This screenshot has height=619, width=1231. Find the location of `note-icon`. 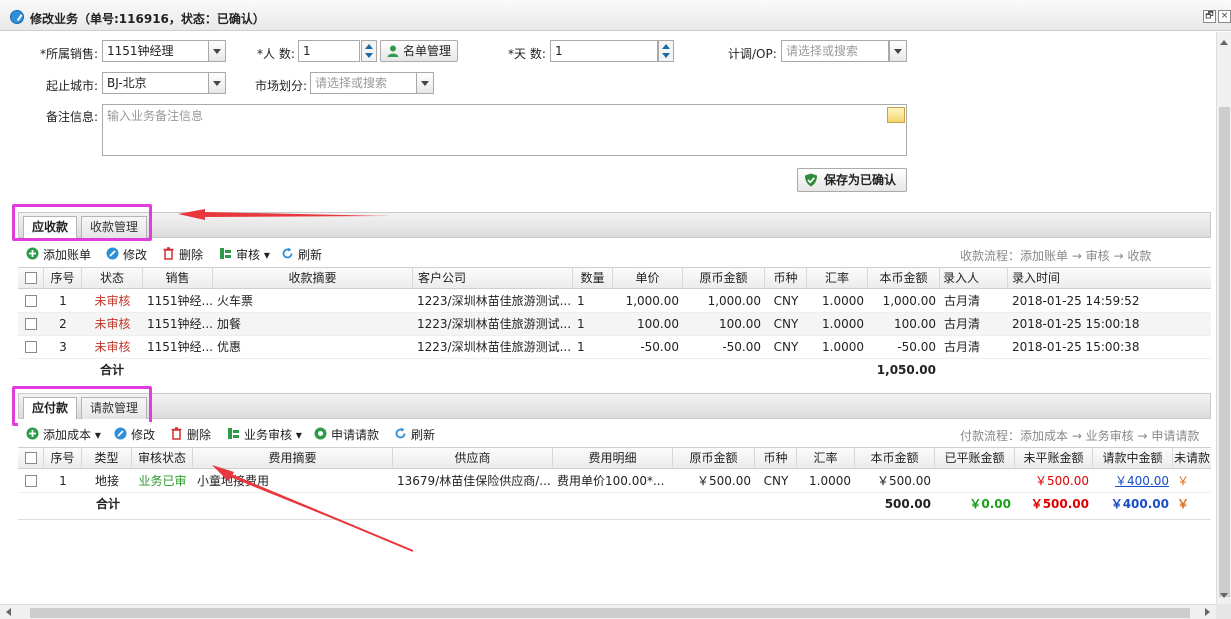

note-icon is located at coordinates (896, 115).